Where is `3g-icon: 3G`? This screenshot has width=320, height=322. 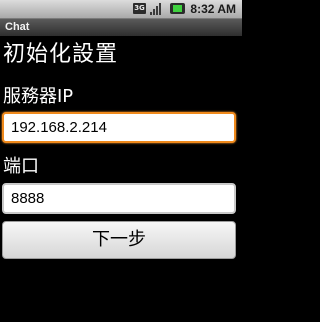
3g-icon: 3G is located at coordinates (139, 8).